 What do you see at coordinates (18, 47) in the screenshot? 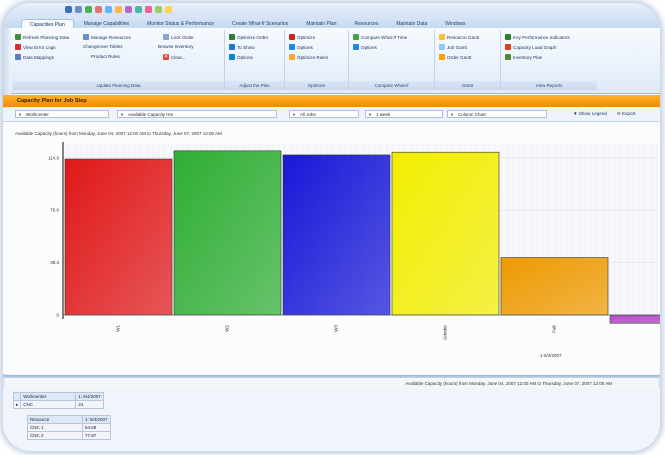
I see `error-log-icon` at bounding box center [18, 47].